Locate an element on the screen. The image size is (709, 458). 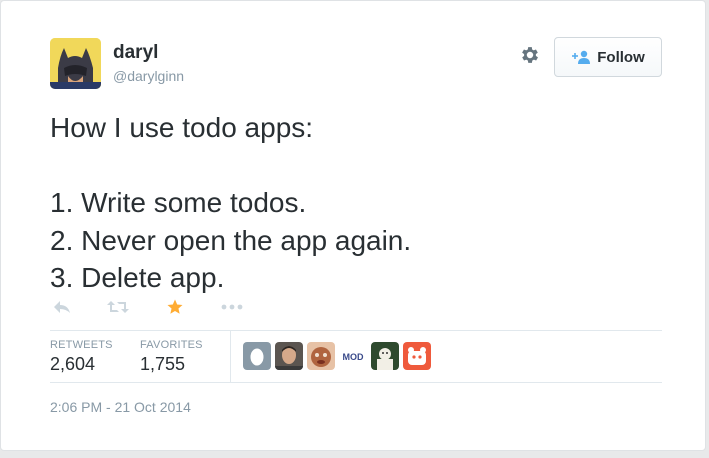
batman-avatar-icon is located at coordinates (75, 63).